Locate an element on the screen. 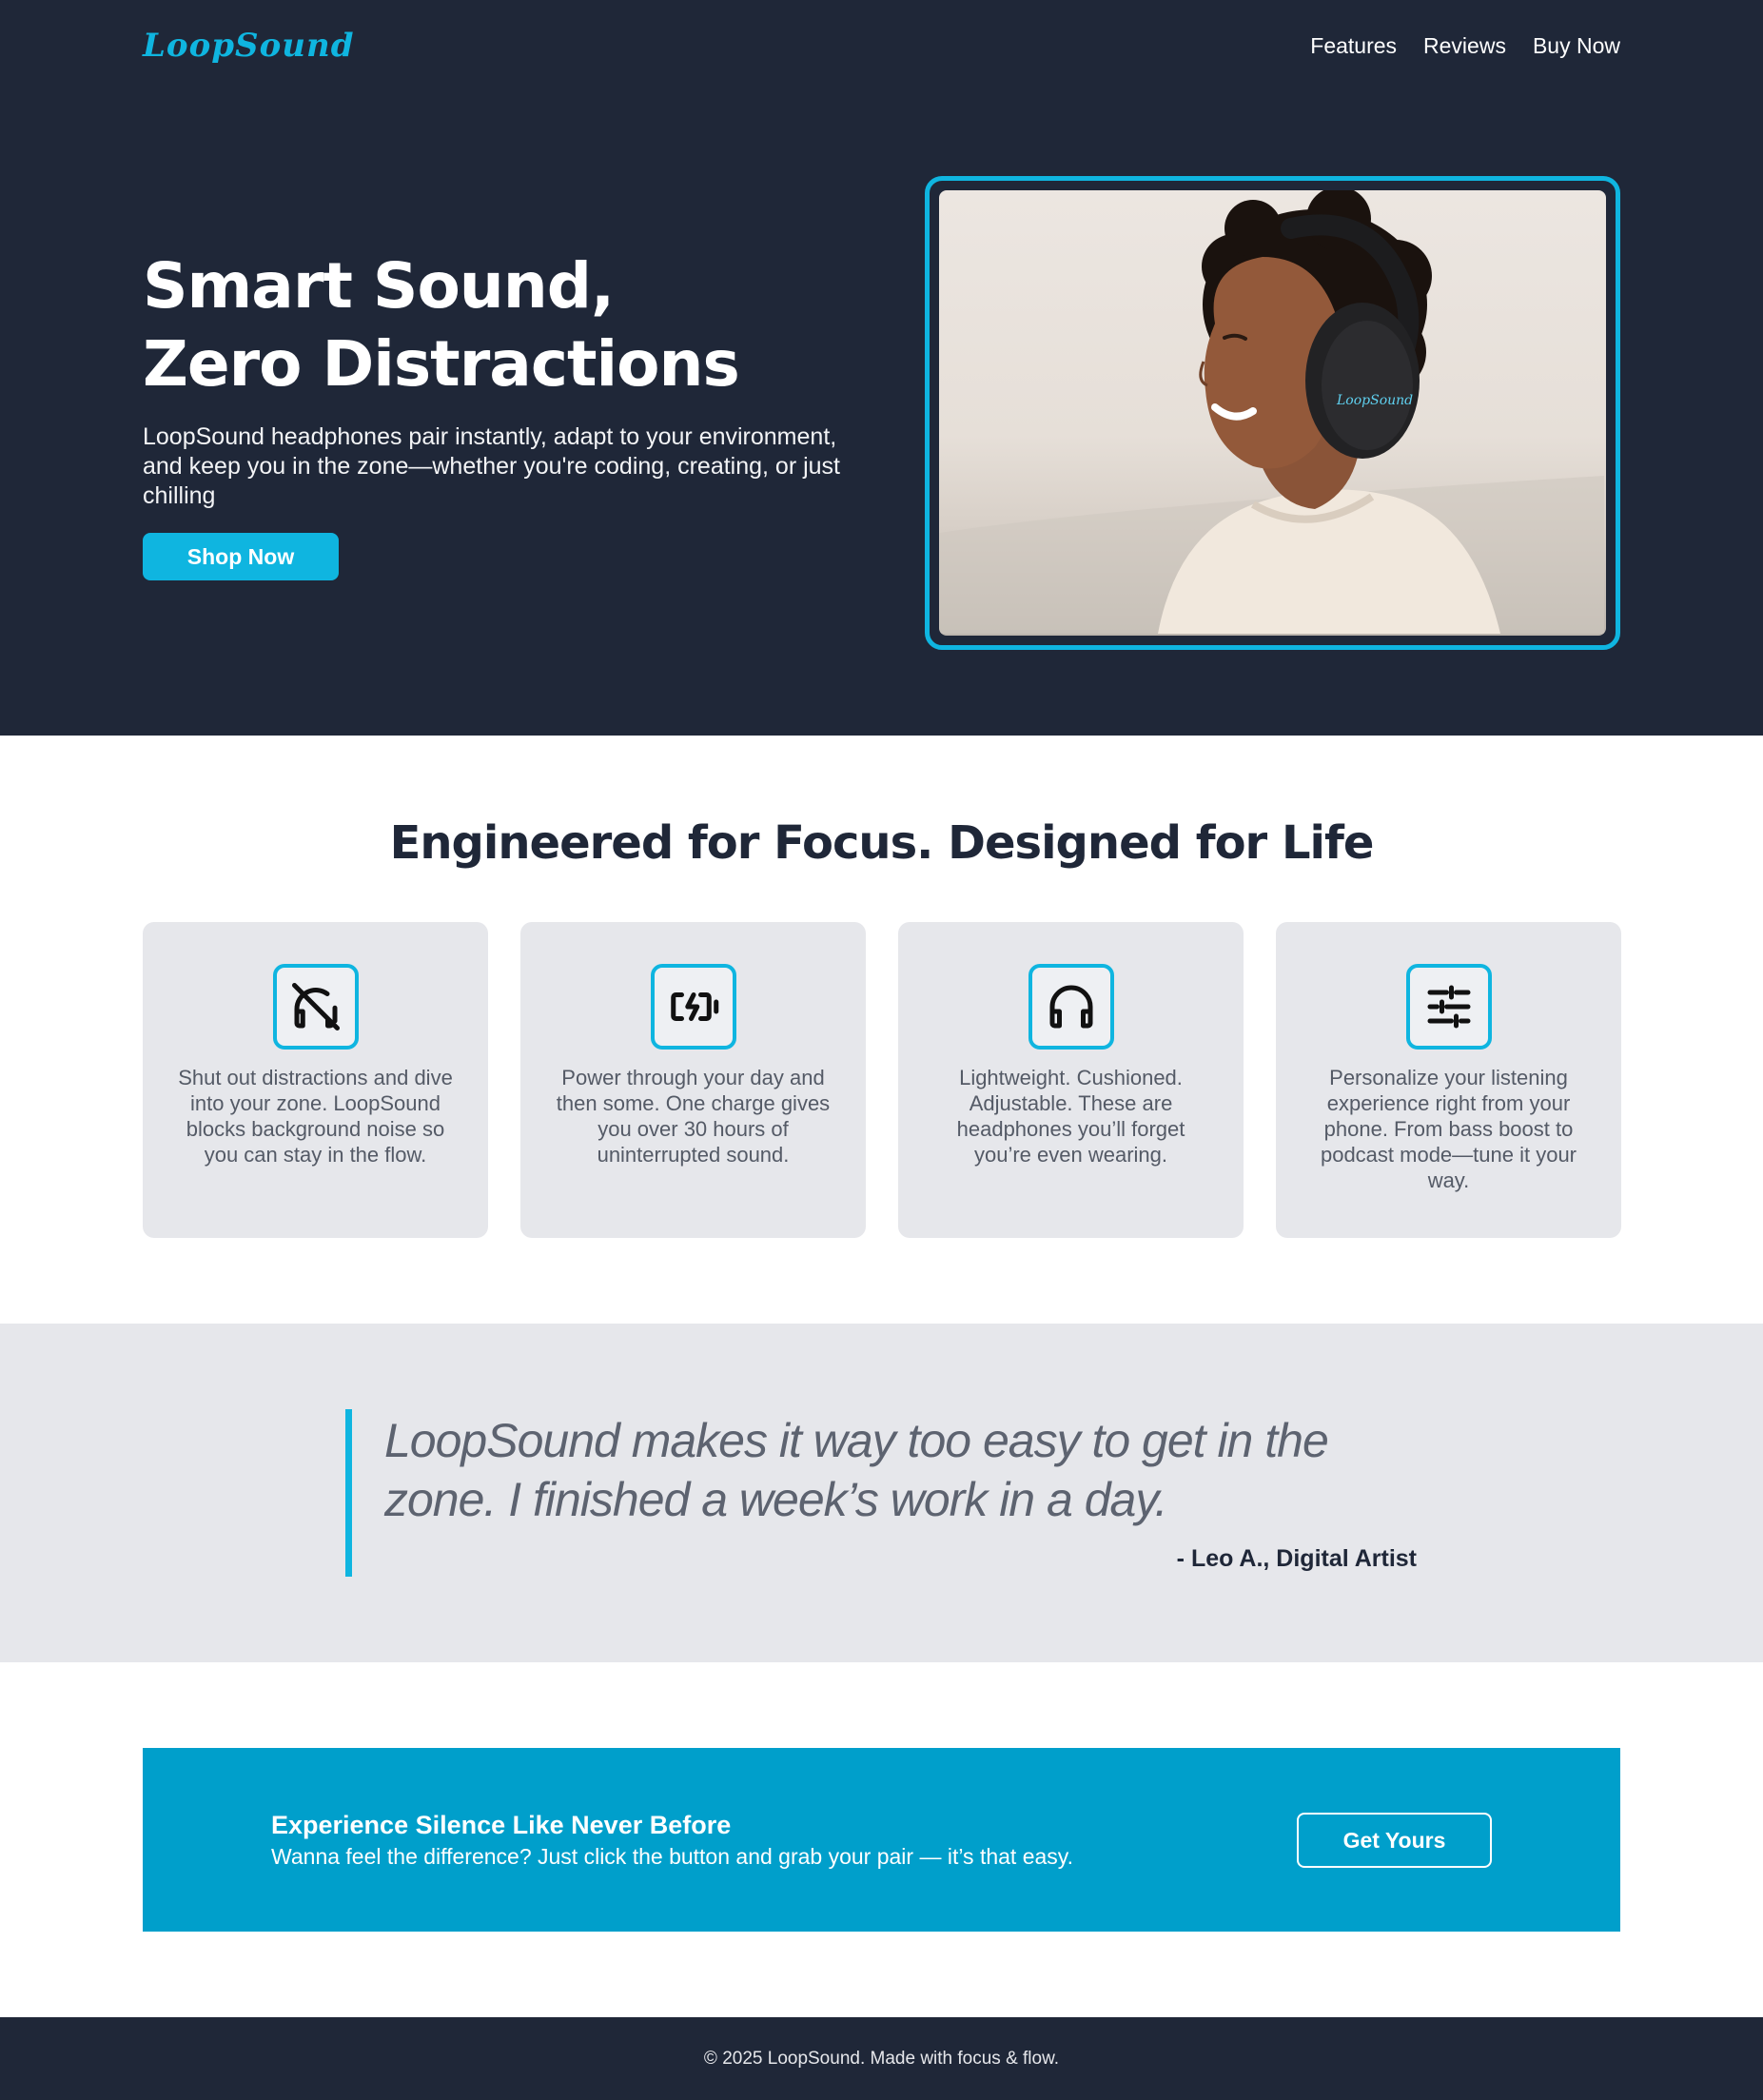 This screenshot has width=1763, height=2100. hero-image-frame: LoopSound is located at coordinates (1272, 413).